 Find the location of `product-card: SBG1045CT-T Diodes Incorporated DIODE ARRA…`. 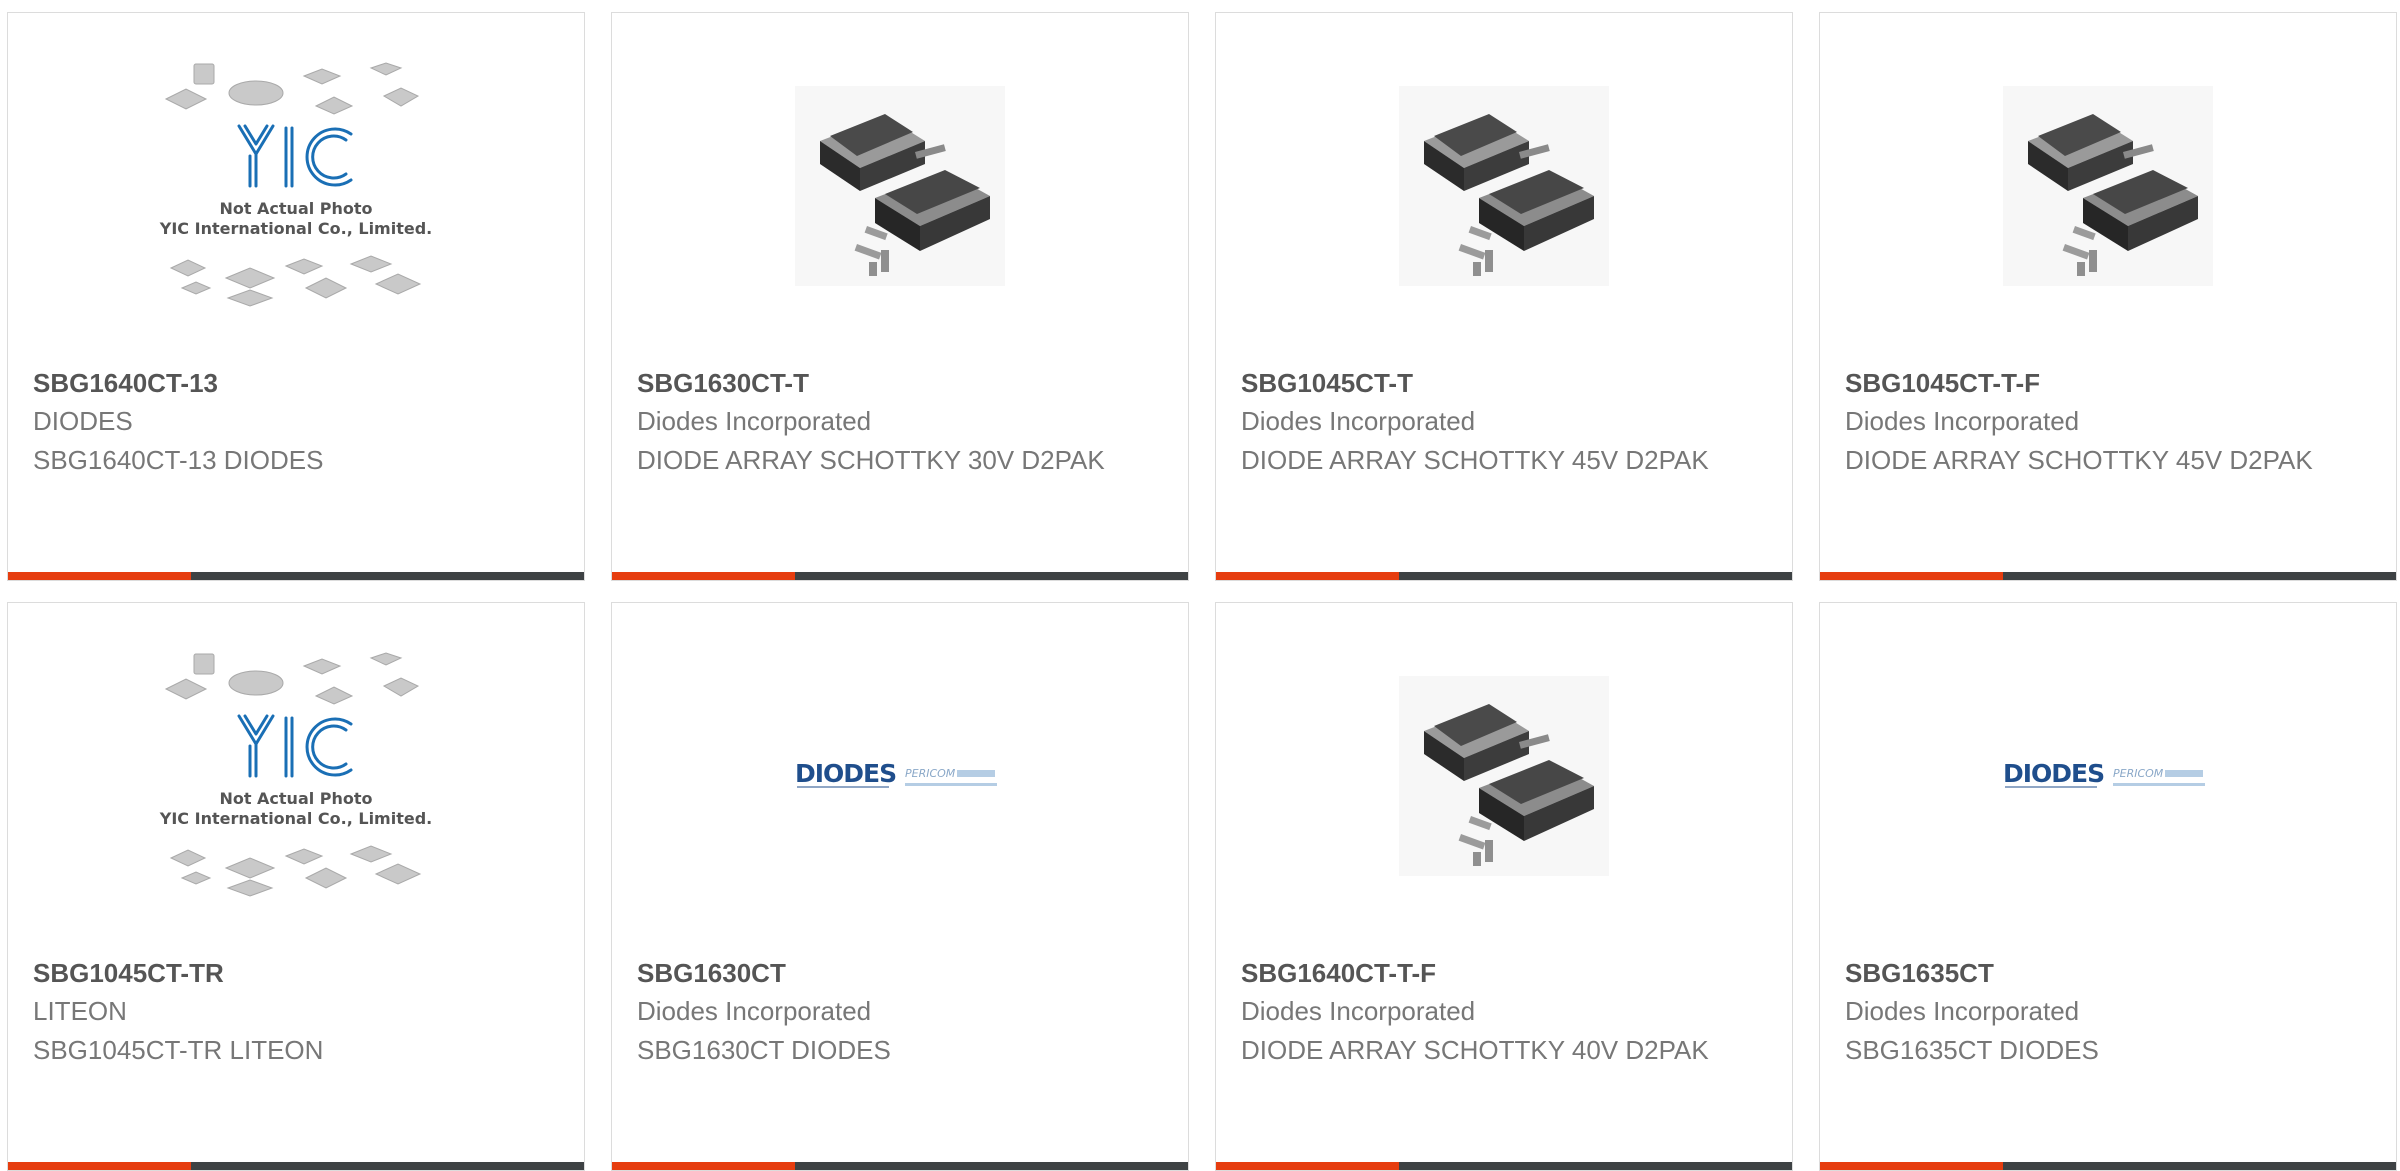

product-card: SBG1045CT-T Diodes Incorporated DIODE ARRA… is located at coordinates (1504, 296).